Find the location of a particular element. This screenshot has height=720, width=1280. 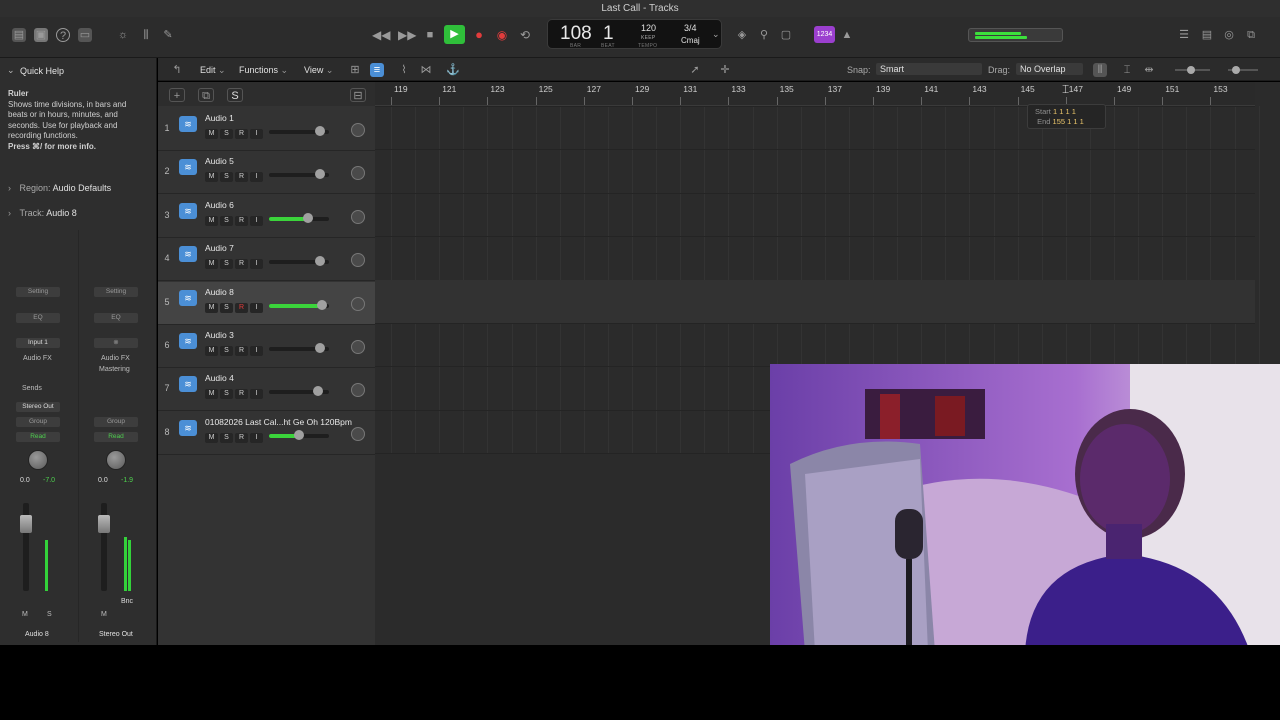

grid-view-icon: ⊞ is located at coordinates (355, 70).